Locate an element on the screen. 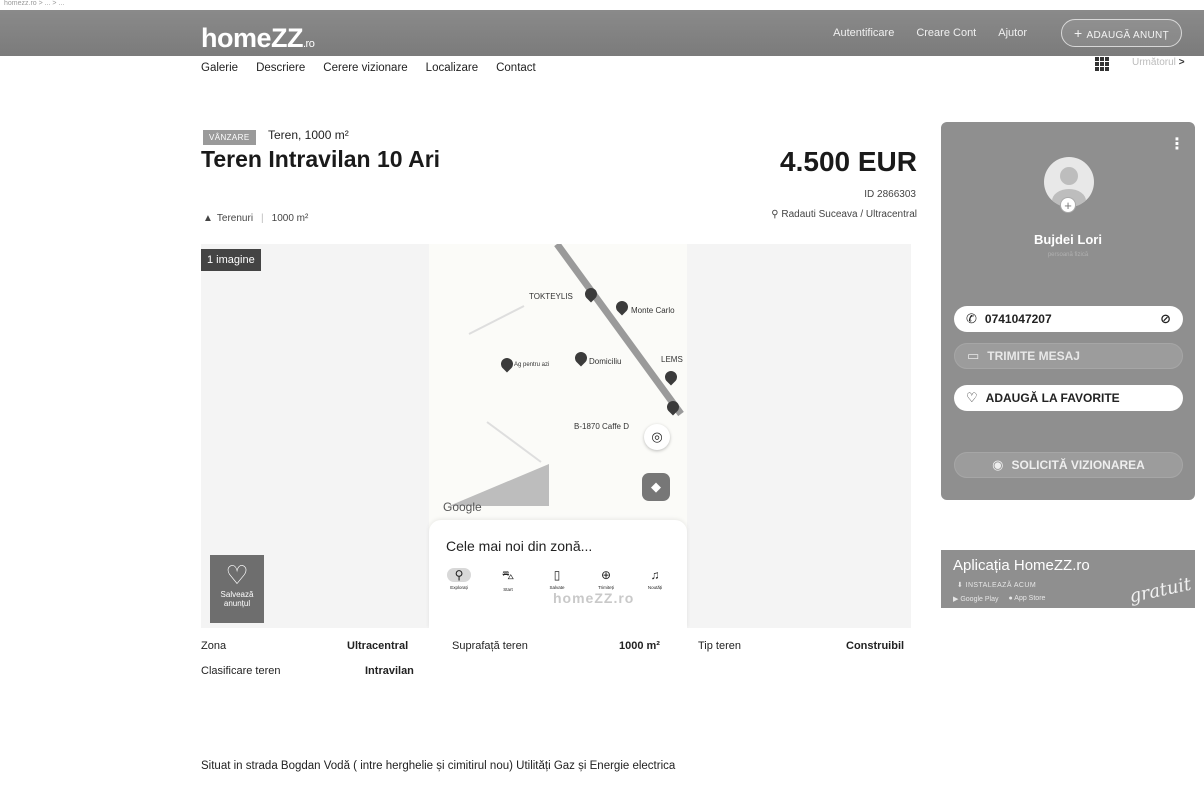  detail-value: Intravilan is located at coordinates (389, 671).